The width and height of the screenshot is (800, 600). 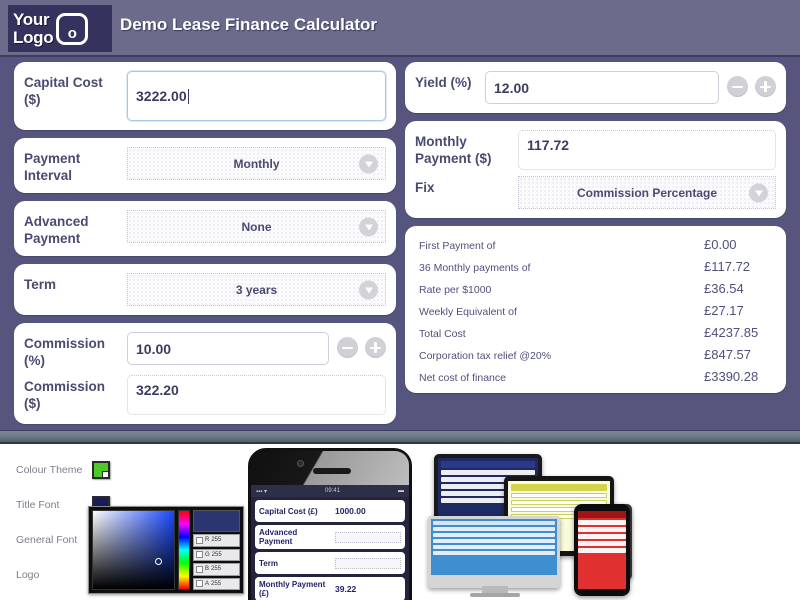 I want to click on desktop-monitor-device-icon, so click(x=494, y=552).